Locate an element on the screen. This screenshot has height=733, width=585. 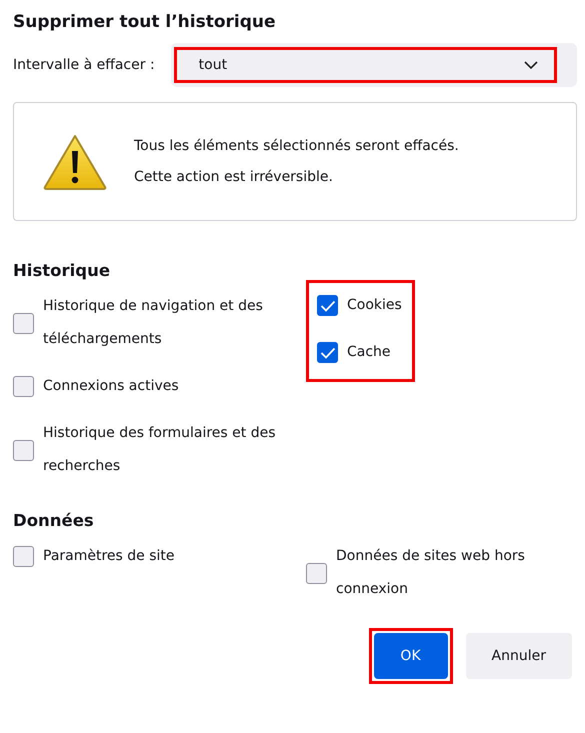
range-dropdown: tout is located at coordinates (365, 65).